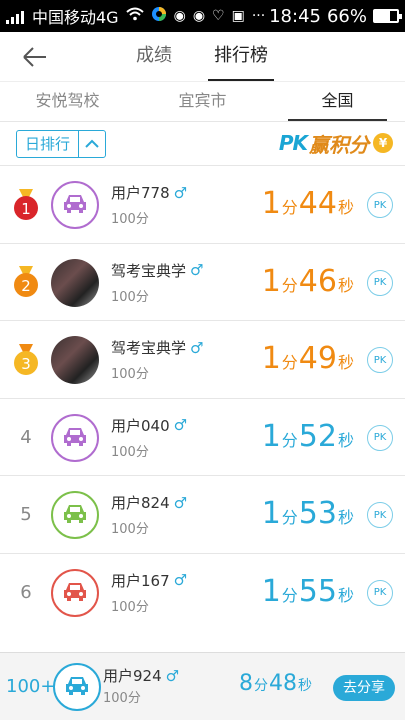 Image resolution: width=405 pixels, height=720 pixels. Describe the element at coordinates (26, 286) in the screenshot. I see `svg-text: 2` at that location.